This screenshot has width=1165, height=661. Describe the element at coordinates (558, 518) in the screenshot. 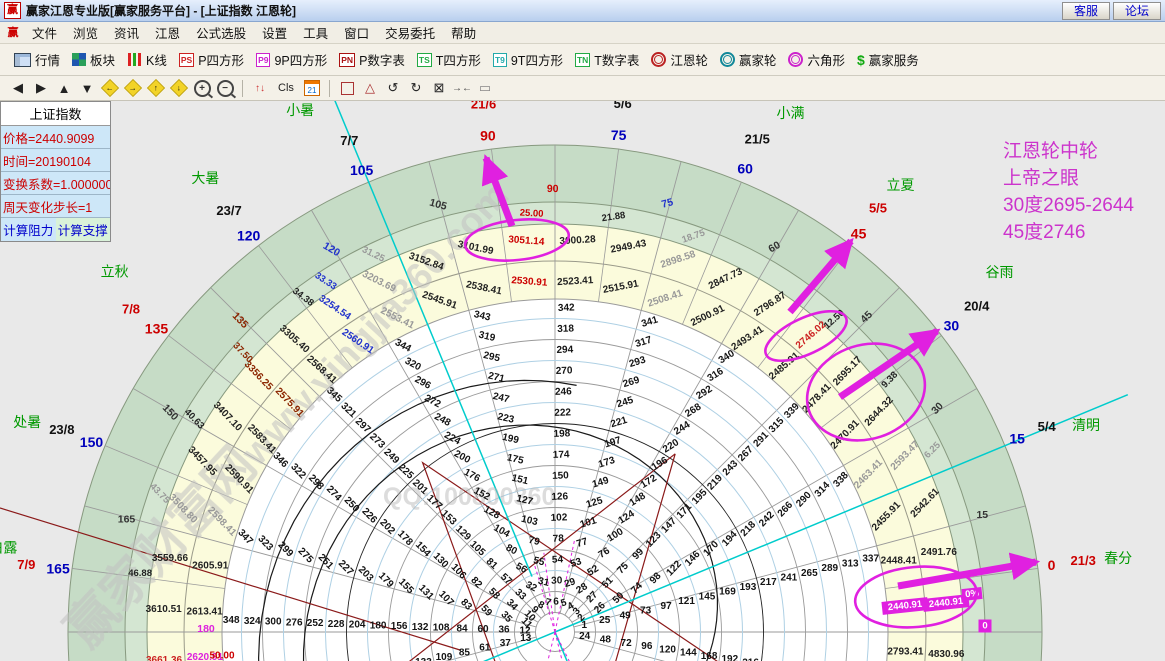

I see `svg-text: 102` at that location.